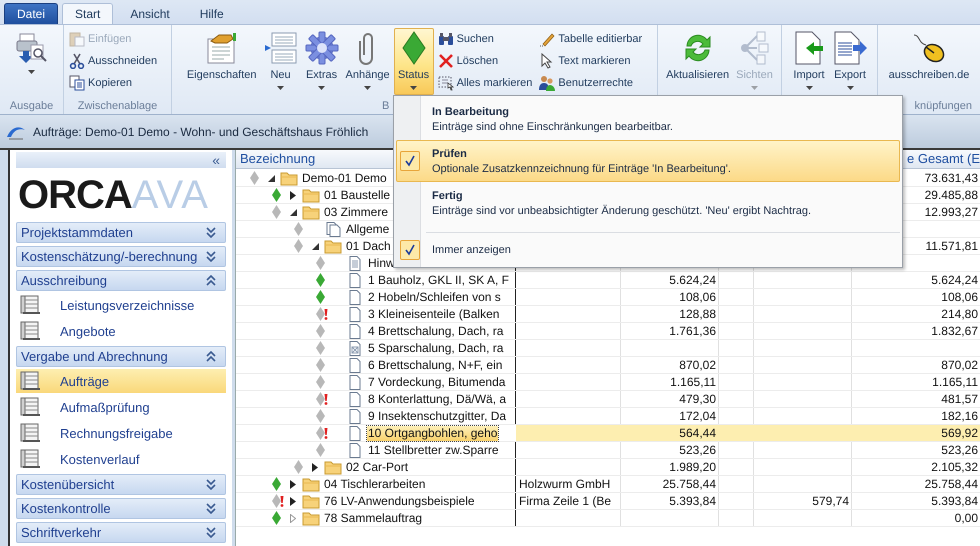 This screenshot has width=980, height=546. Describe the element at coordinates (435, 365) in the screenshot. I see `tree-node-label: 6 Brettschalung, N+F, ein` at that location.